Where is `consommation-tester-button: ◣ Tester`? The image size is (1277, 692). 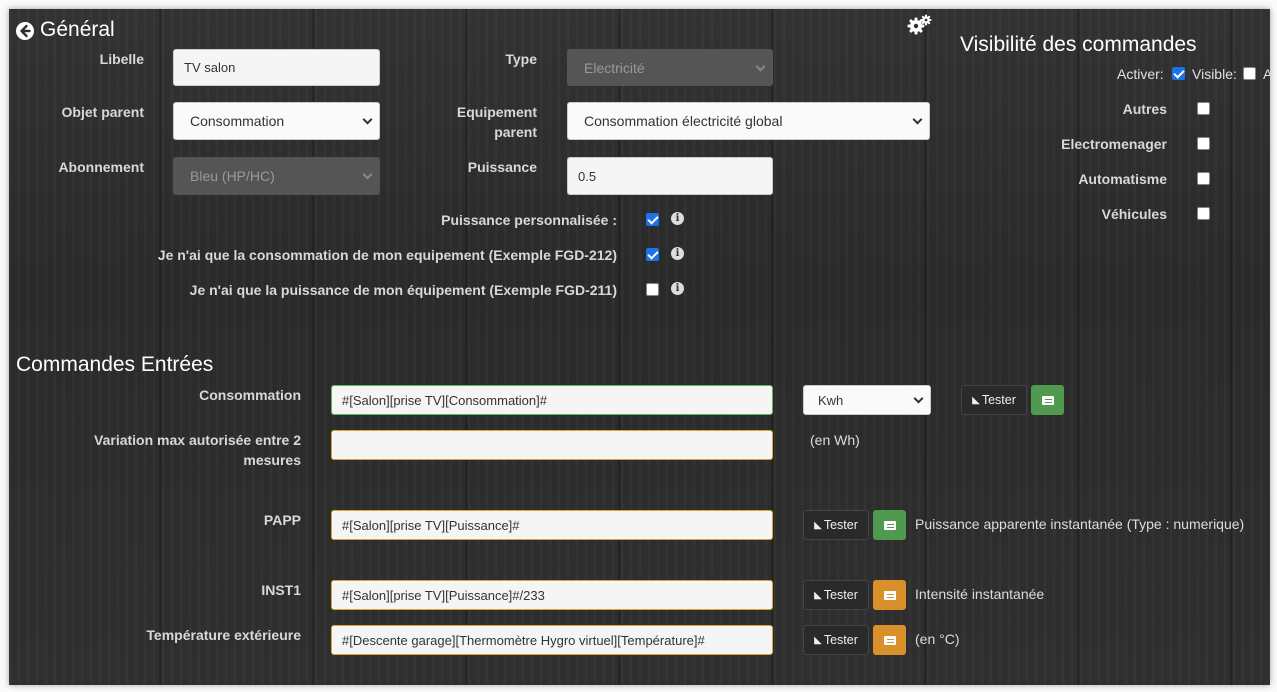
consommation-tester-button: ◣ Tester is located at coordinates (994, 400).